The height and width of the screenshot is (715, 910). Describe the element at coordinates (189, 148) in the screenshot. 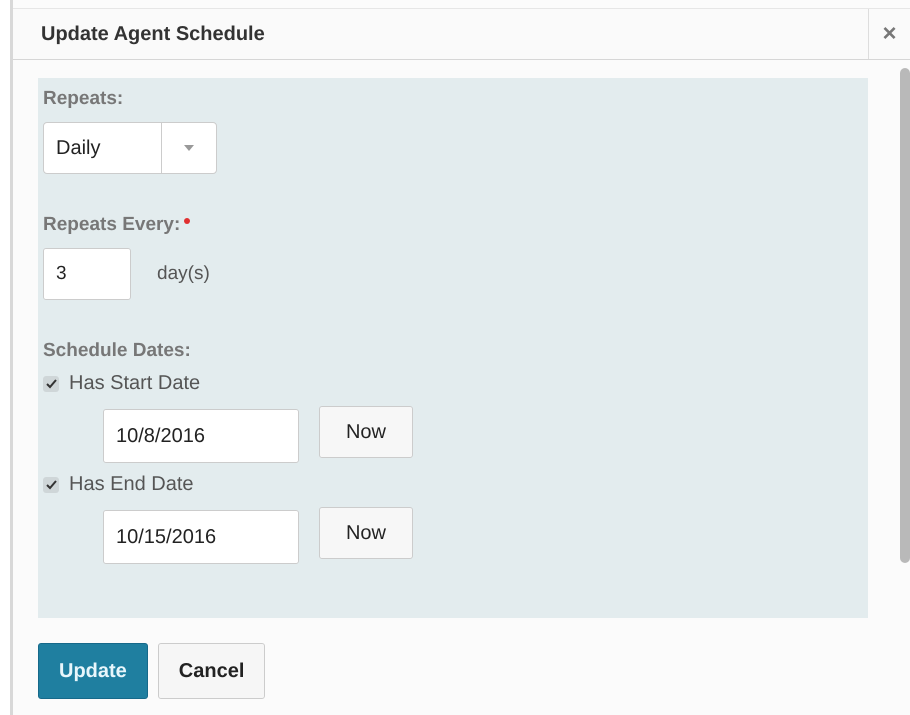

I see `caret-icon` at that location.